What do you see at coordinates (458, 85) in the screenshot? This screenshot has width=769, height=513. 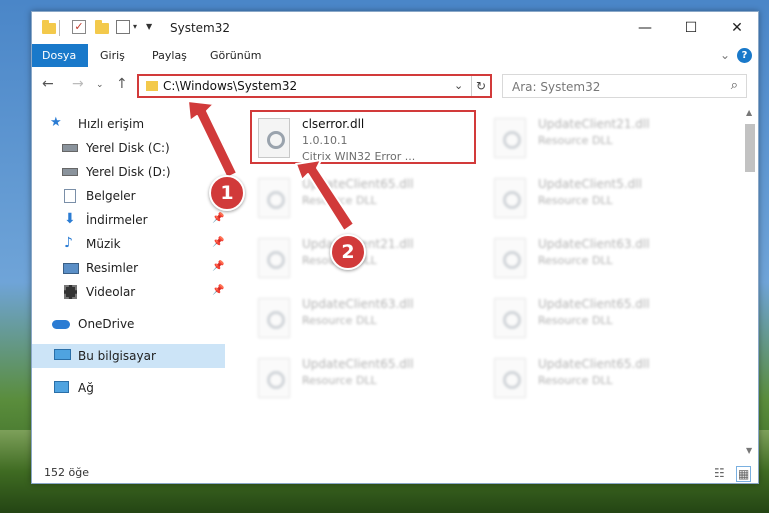 I see `chevron-down-icon: ⌄` at bounding box center [458, 85].